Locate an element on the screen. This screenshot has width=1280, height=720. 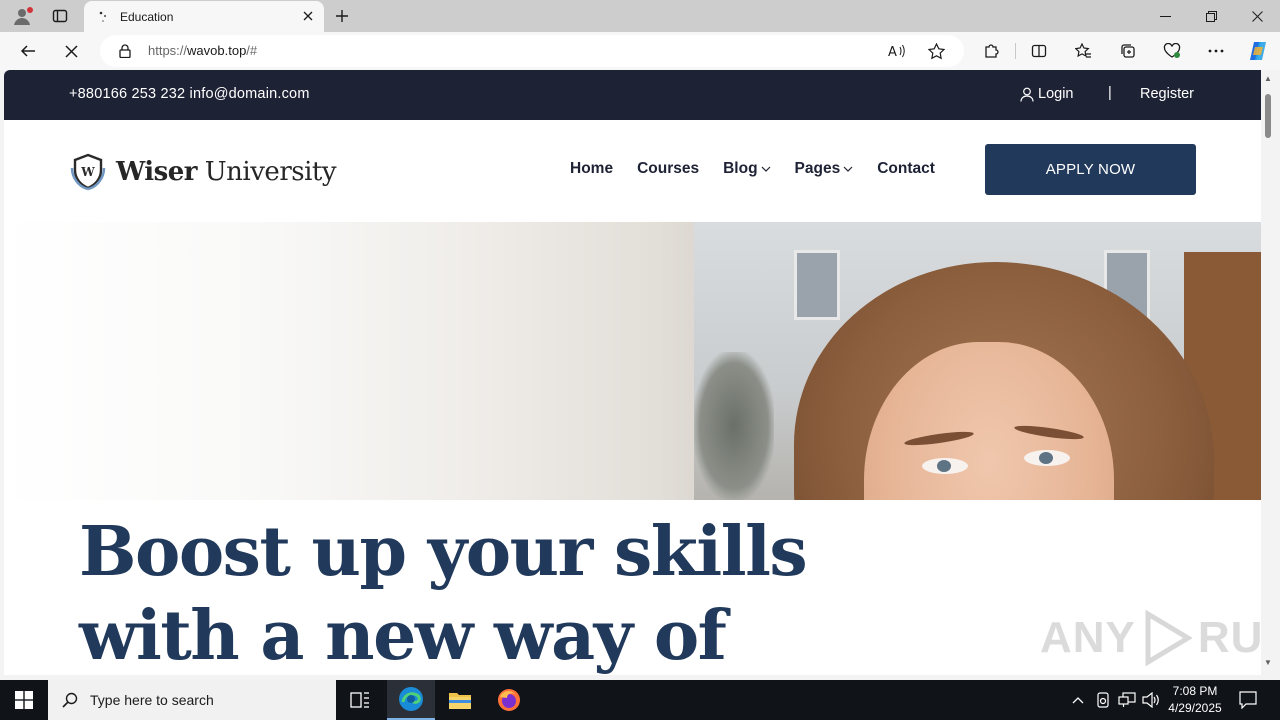
notification-dot is located at coordinates (30, 10).